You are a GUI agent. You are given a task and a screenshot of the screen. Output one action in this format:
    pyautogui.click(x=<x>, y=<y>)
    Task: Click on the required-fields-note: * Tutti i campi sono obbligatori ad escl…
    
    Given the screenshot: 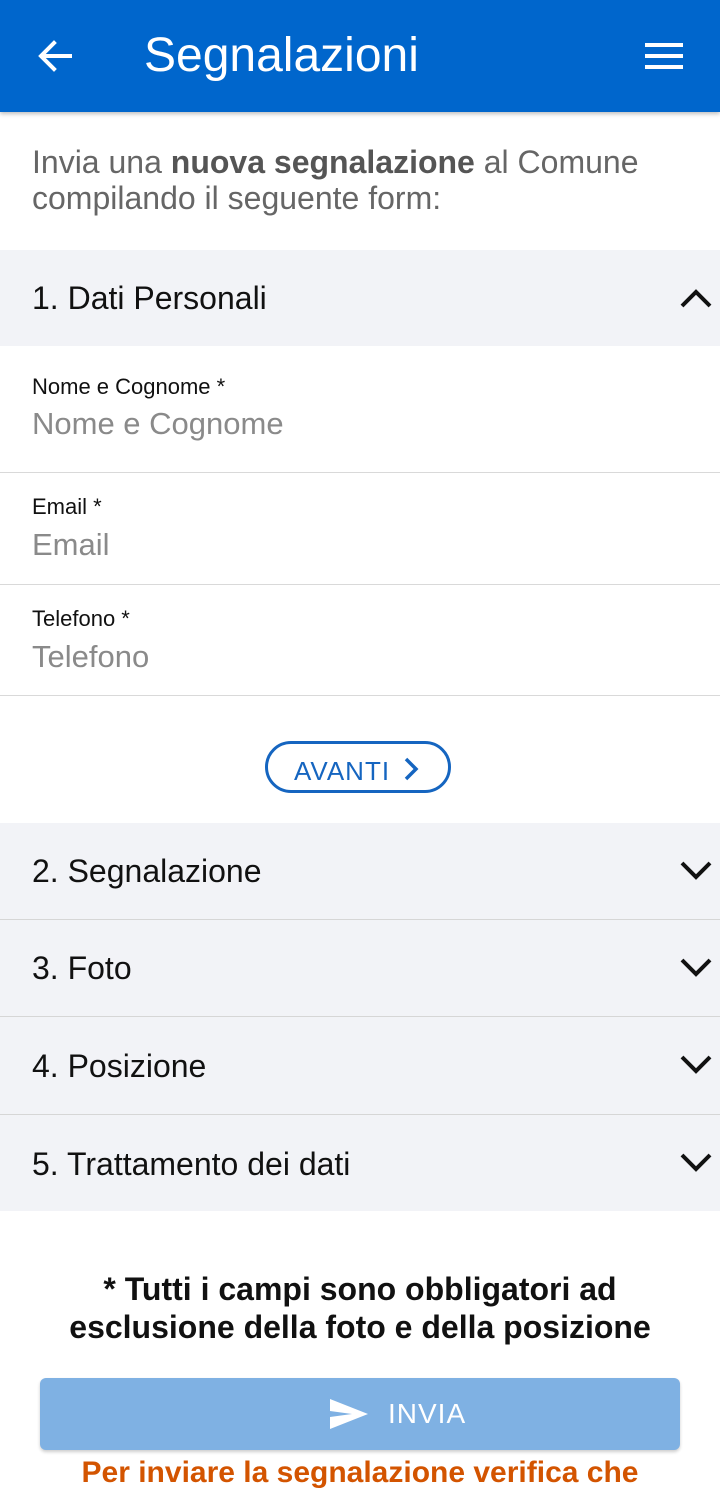 What is the action you would take?
    pyautogui.click(x=360, y=1308)
    